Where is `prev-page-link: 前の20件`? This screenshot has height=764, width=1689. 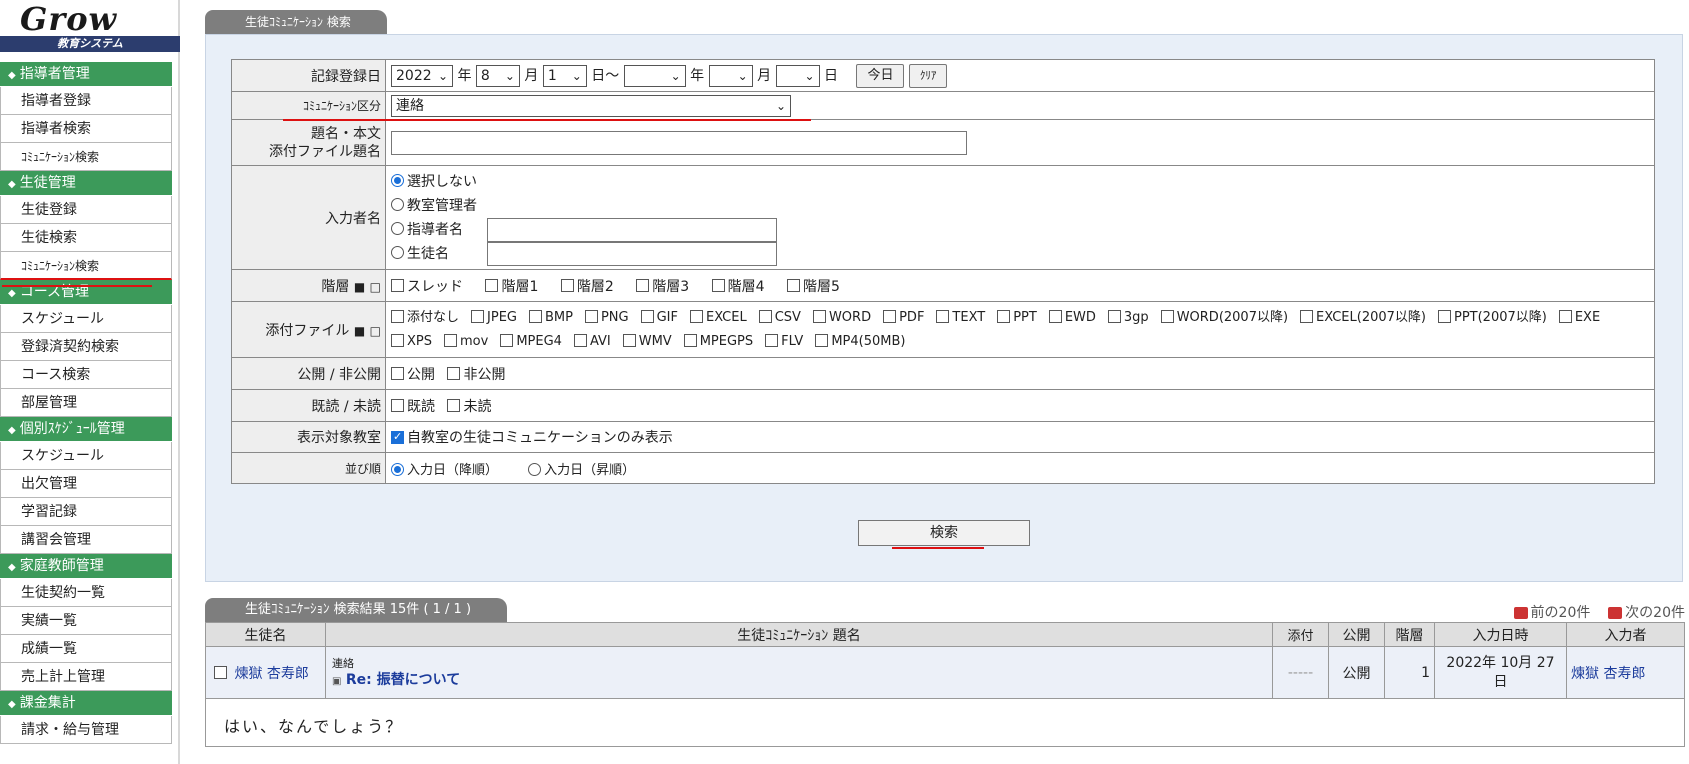 prev-page-link: 前の20件 is located at coordinates (1551, 613).